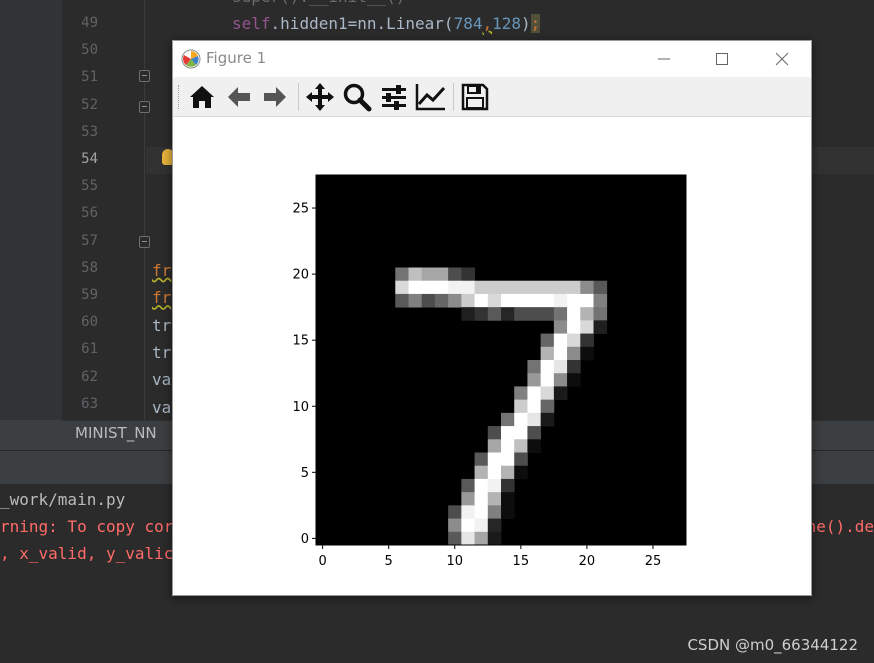  What do you see at coordinates (89, 131) in the screenshot?
I see `line-number: 53` at bounding box center [89, 131].